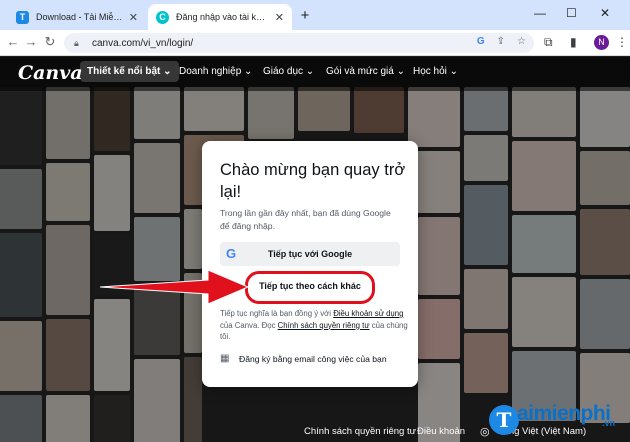 This screenshot has height=442, width=630. I want to click on taimienphi-logo-icon: T, so click(504, 420).